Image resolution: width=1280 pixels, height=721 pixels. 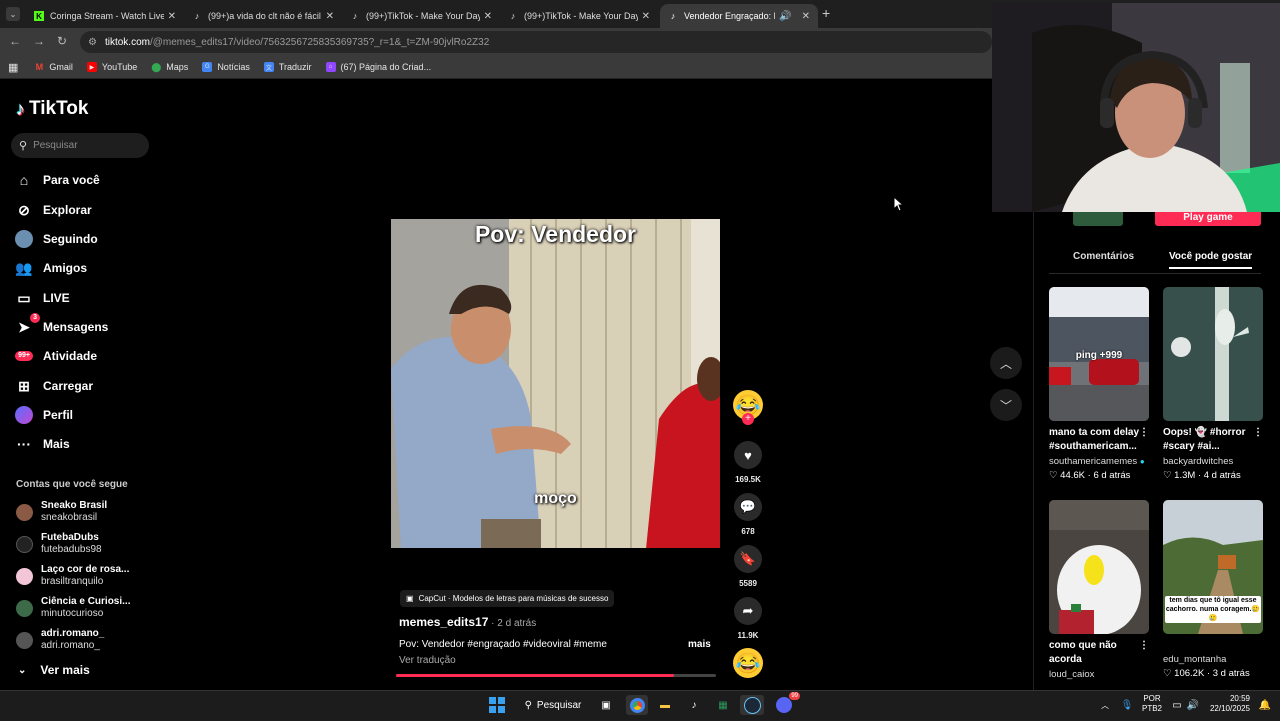 I want to click on browser-tab: K Coringa Stream - Watch Live on ✕, so click(x=105, y=16).